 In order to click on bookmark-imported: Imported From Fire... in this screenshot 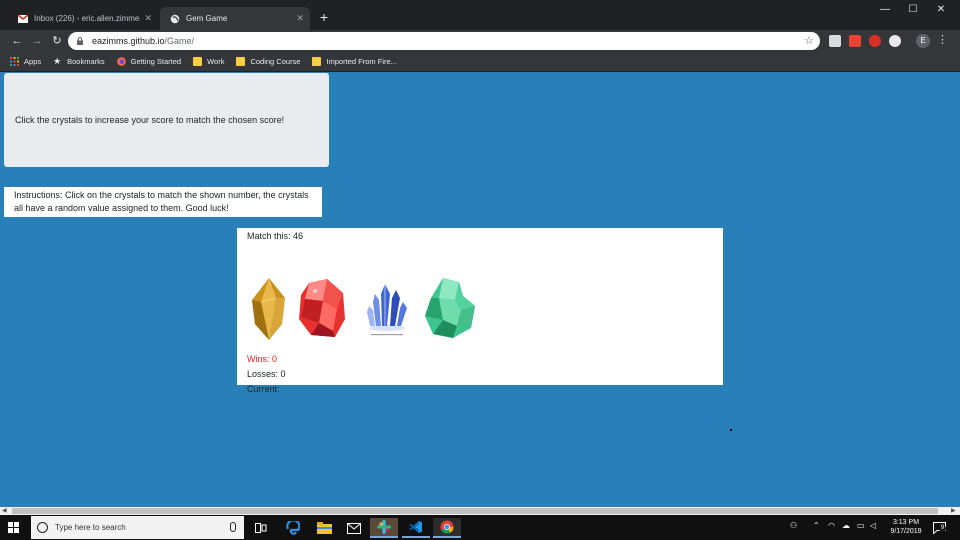, I will do `click(354, 61)`.